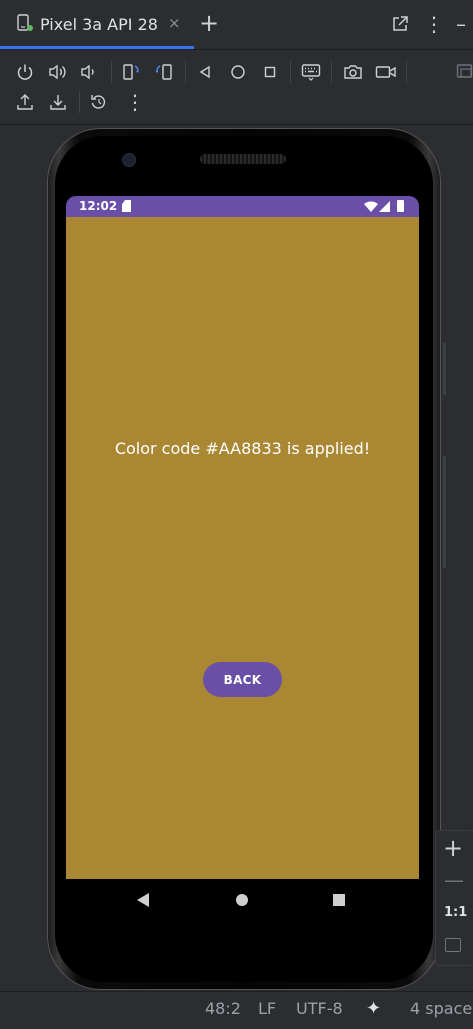  What do you see at coordinates (223, 1008) in the screenshot?
I see `cursor-position: 48:2` at bounding box center [223, 1008].